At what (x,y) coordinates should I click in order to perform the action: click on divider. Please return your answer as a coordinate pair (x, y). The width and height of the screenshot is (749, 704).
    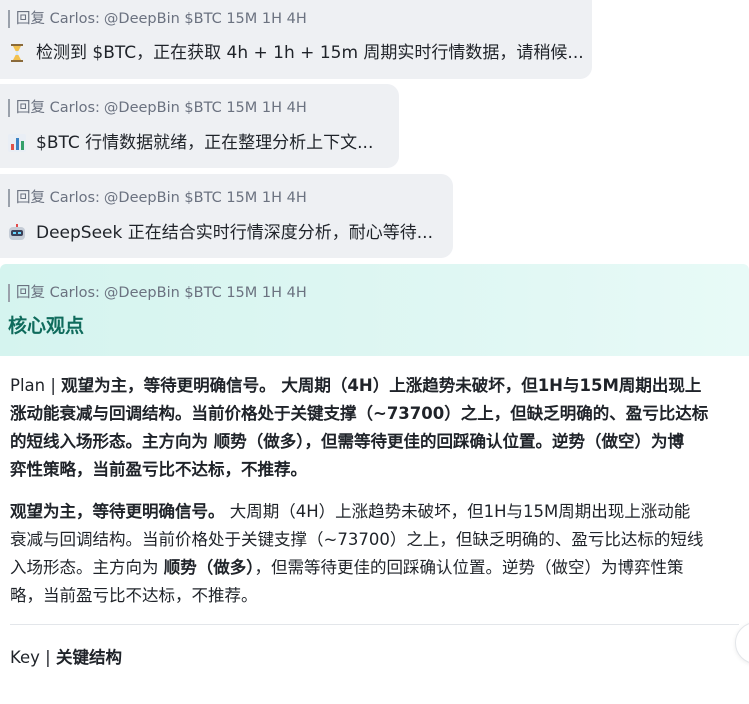
    Looking at the image, I should click on (374, 624).